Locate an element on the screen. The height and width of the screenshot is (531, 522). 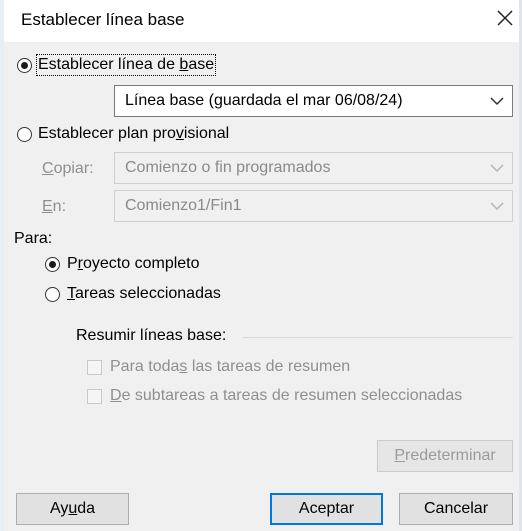
selected-tasks-label: Tareas seleccionadas is located at coordinates (144, 294).